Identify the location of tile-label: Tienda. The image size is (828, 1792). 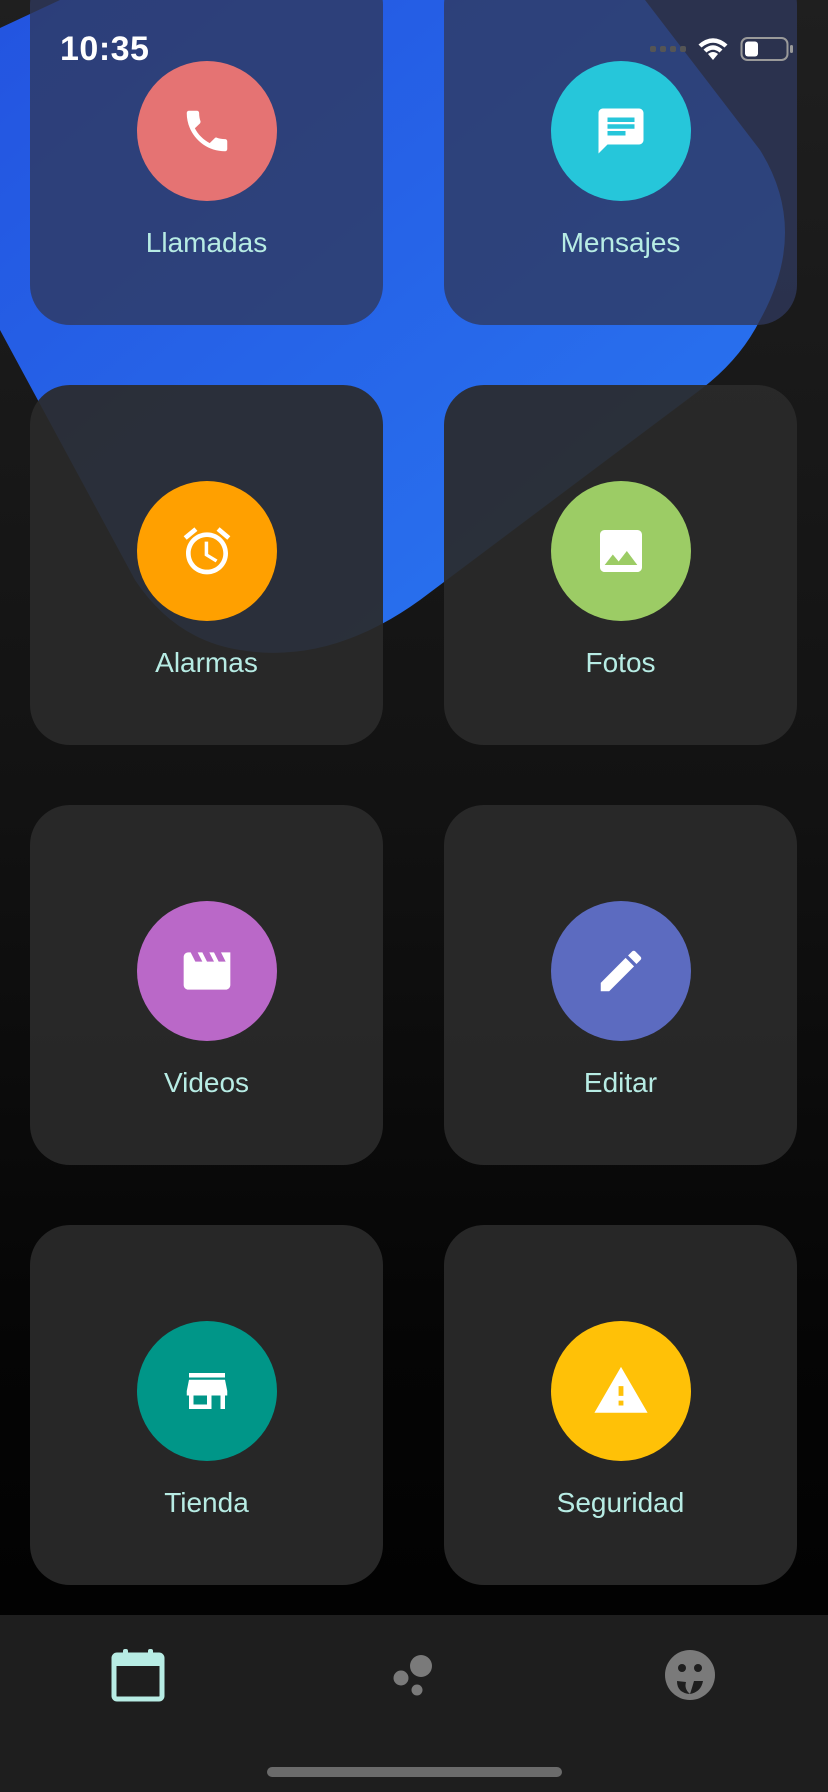
(206, 1502).